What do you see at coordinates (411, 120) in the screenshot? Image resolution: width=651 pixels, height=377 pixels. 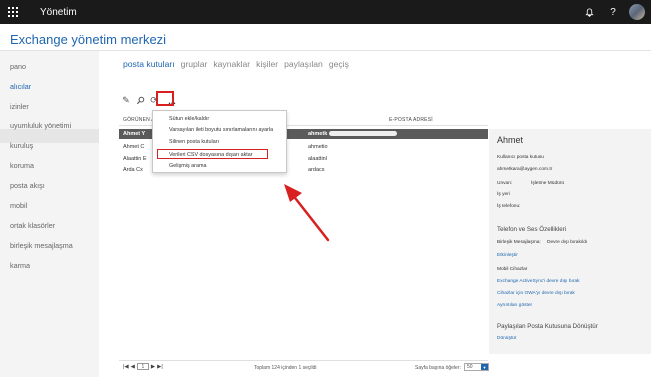 I see `column-header-email: E-POSTA ADRESİ` at bounding box center [411, 120].